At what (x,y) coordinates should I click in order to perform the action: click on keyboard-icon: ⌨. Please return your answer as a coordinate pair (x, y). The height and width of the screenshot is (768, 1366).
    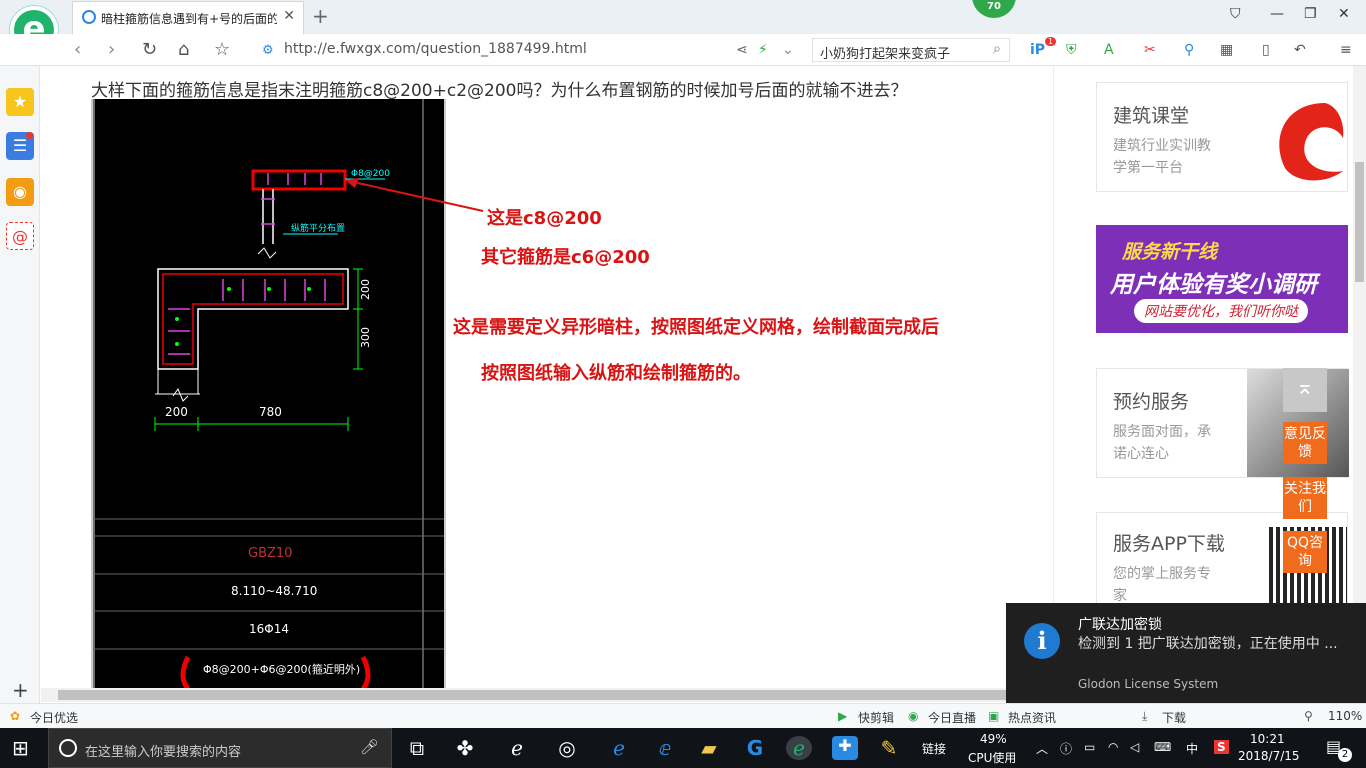
    Looking at the image, I should click on (1162, 747).